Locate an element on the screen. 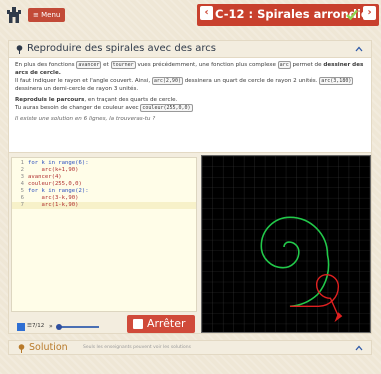 The width and height of the screenshot is (381, 374). menu-icon: ≡ is located at coordinates (36, 15).